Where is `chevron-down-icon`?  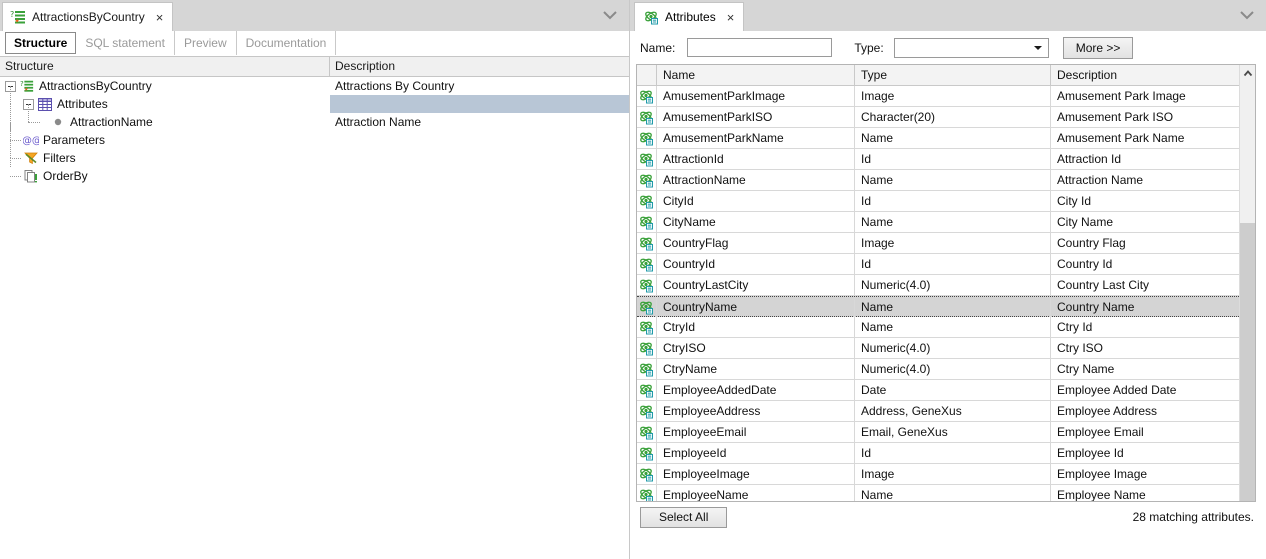
chevron-down-icon is located at coordinates (1037, 47).